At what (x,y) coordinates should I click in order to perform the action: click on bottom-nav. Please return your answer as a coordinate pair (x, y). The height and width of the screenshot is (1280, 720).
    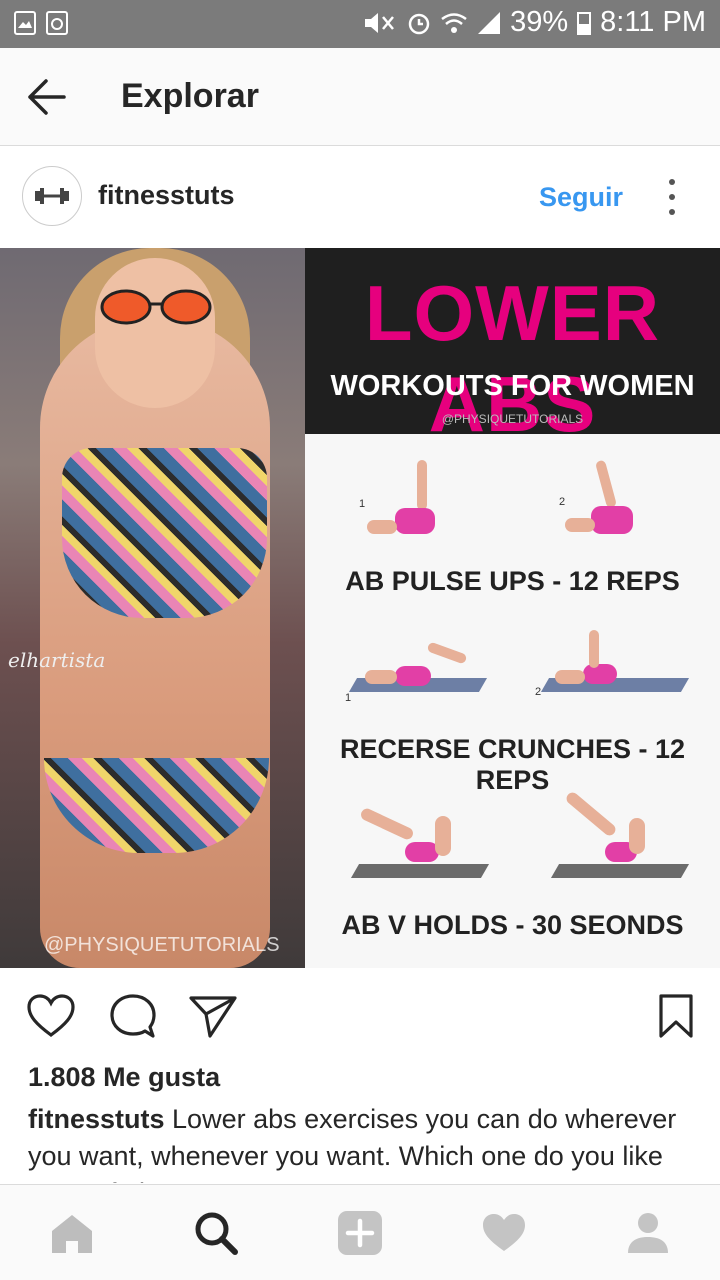
    Looking at the image, I should click on (360, 1232).